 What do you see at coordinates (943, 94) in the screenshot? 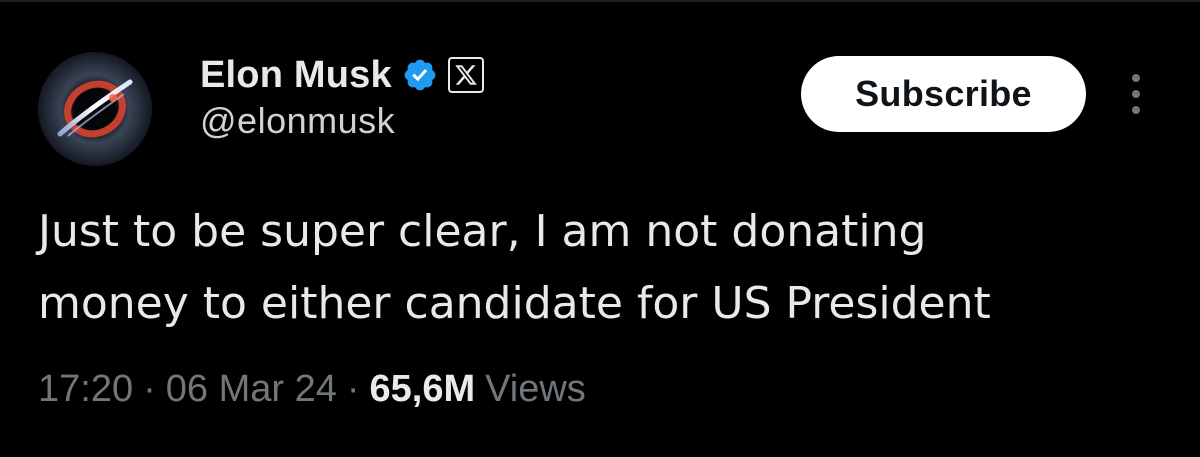
I see `subscribe-button: Subscribe` at bounding box center [943, 94].